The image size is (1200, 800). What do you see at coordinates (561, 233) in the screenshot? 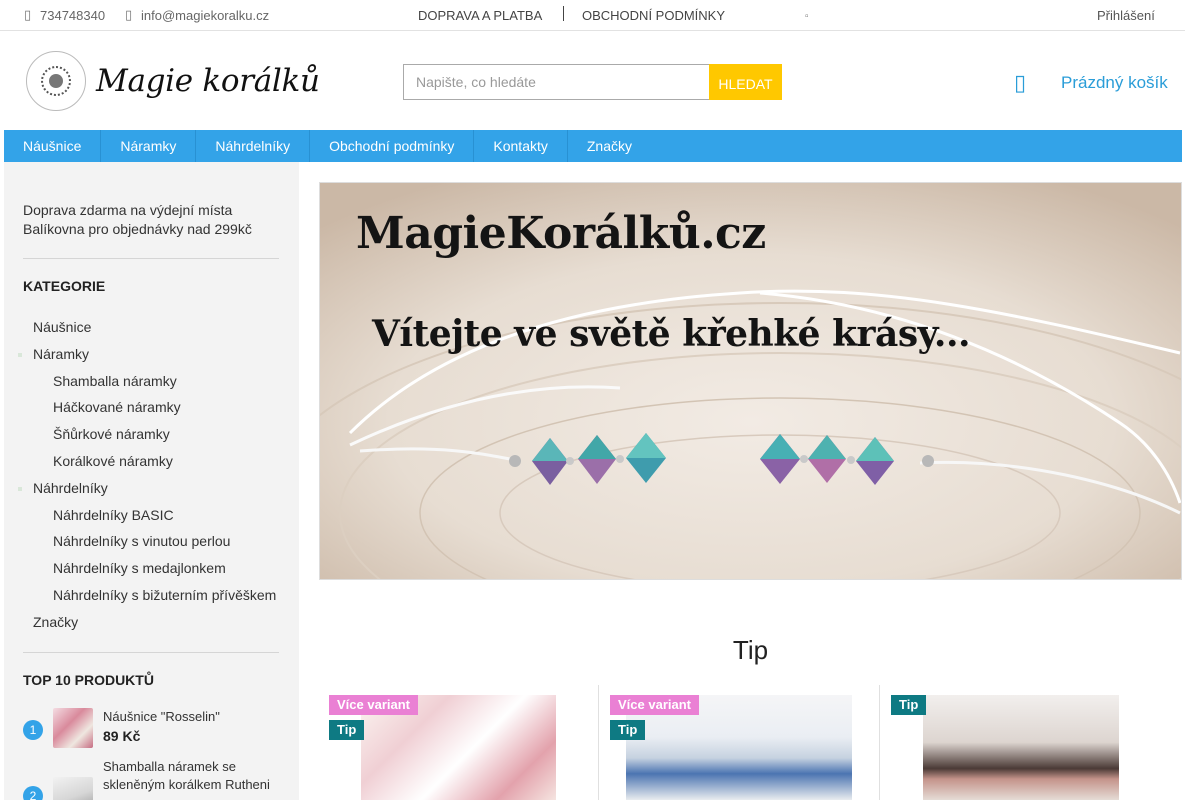
I see `banner-title: MagieKorálků.cz` at bounding box center [561, 233].